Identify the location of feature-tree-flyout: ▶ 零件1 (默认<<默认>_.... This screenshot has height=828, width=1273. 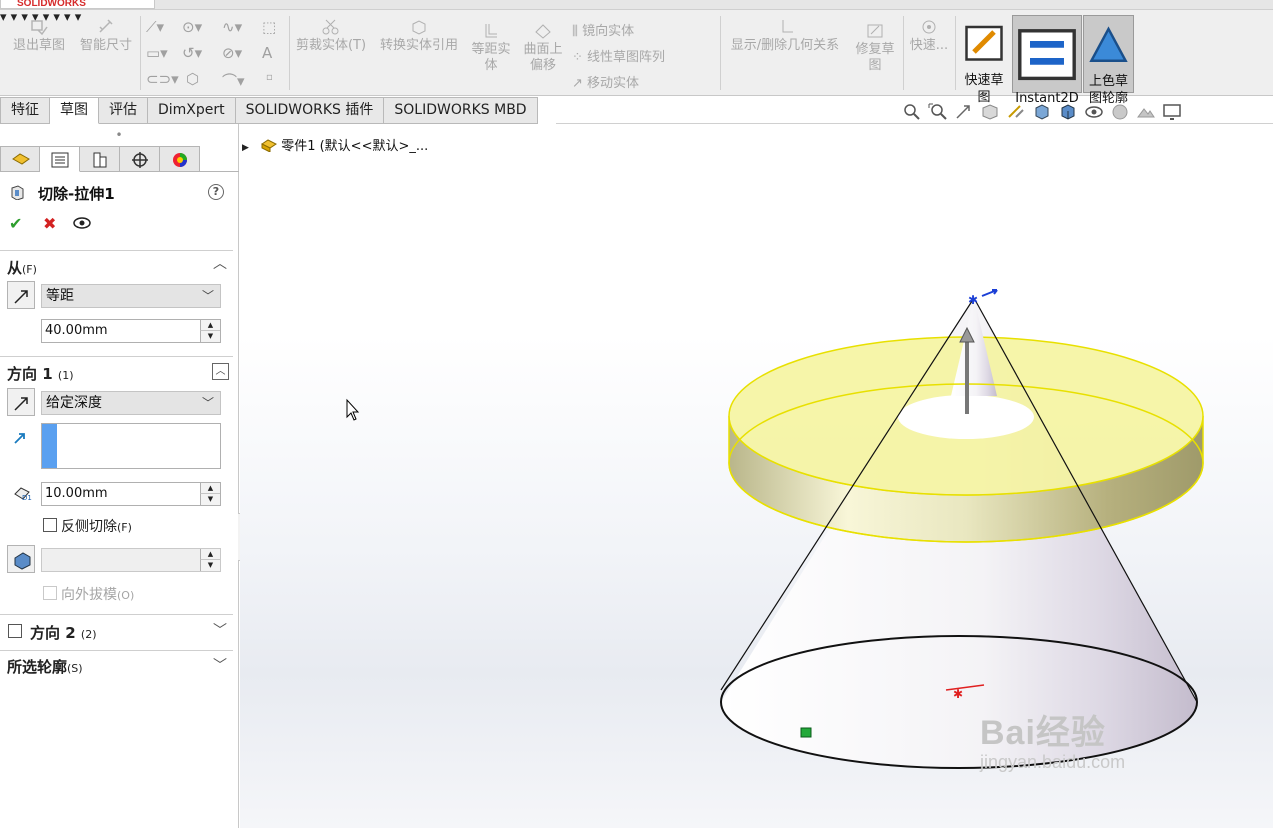
(335, 144).